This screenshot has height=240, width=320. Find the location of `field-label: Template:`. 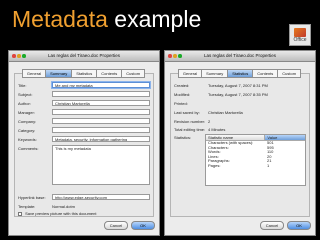

field-label: Template: is located at coordinates (27, 206).